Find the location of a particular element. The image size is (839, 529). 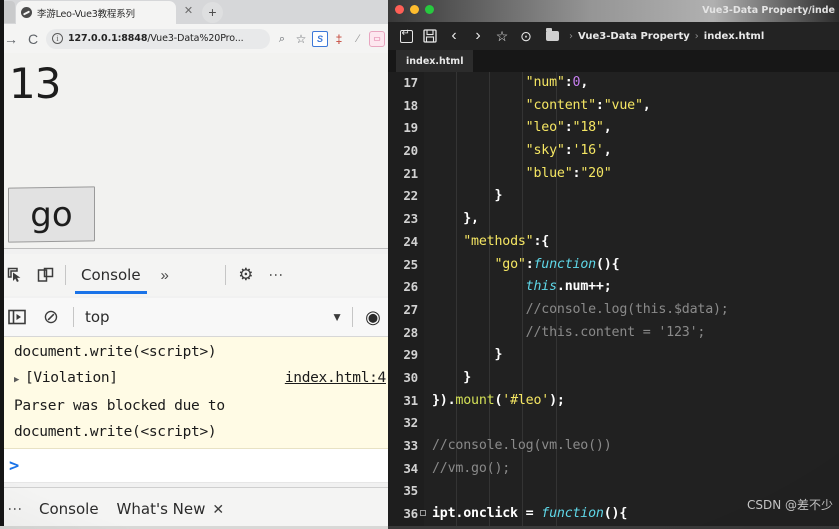

line-number: 25 is located at coordinates (410, 264).